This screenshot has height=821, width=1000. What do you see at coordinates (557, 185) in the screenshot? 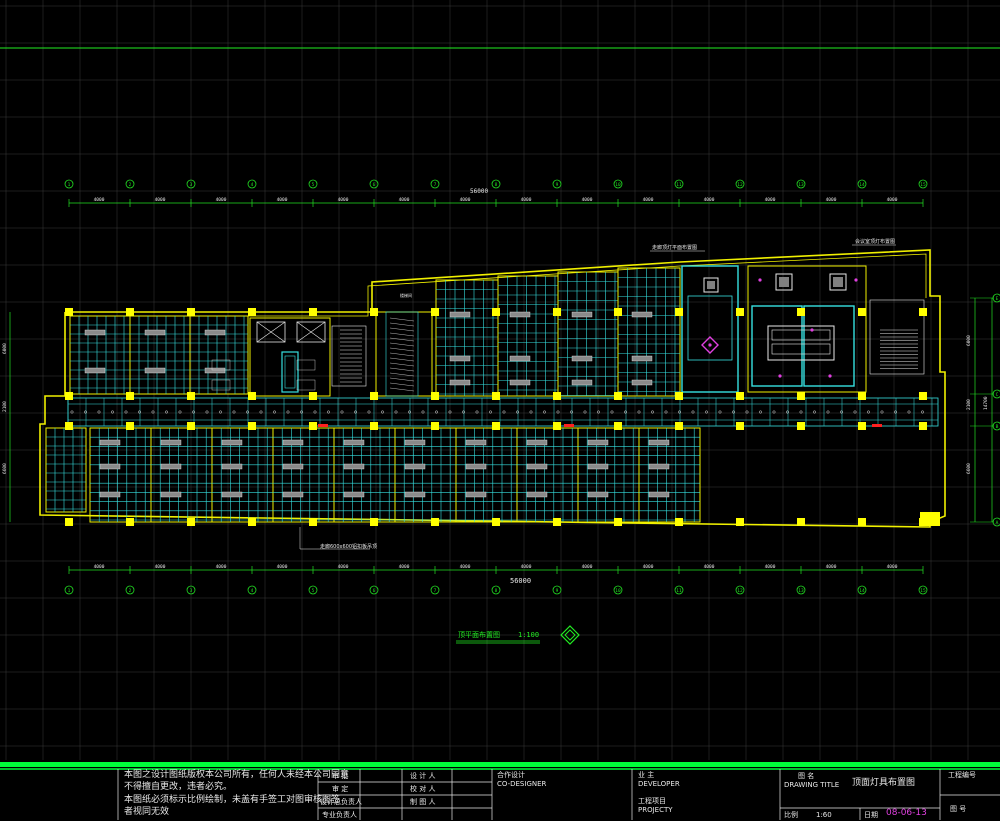
I see `axis-label: 9` at bounding box center [557, 185].